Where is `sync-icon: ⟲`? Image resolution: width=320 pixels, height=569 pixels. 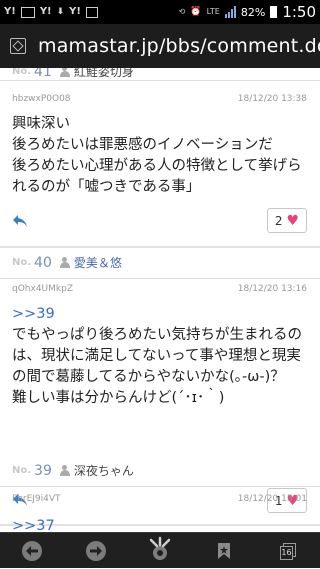 sync-icon: ⟲ is located at coordinates (182, 11).